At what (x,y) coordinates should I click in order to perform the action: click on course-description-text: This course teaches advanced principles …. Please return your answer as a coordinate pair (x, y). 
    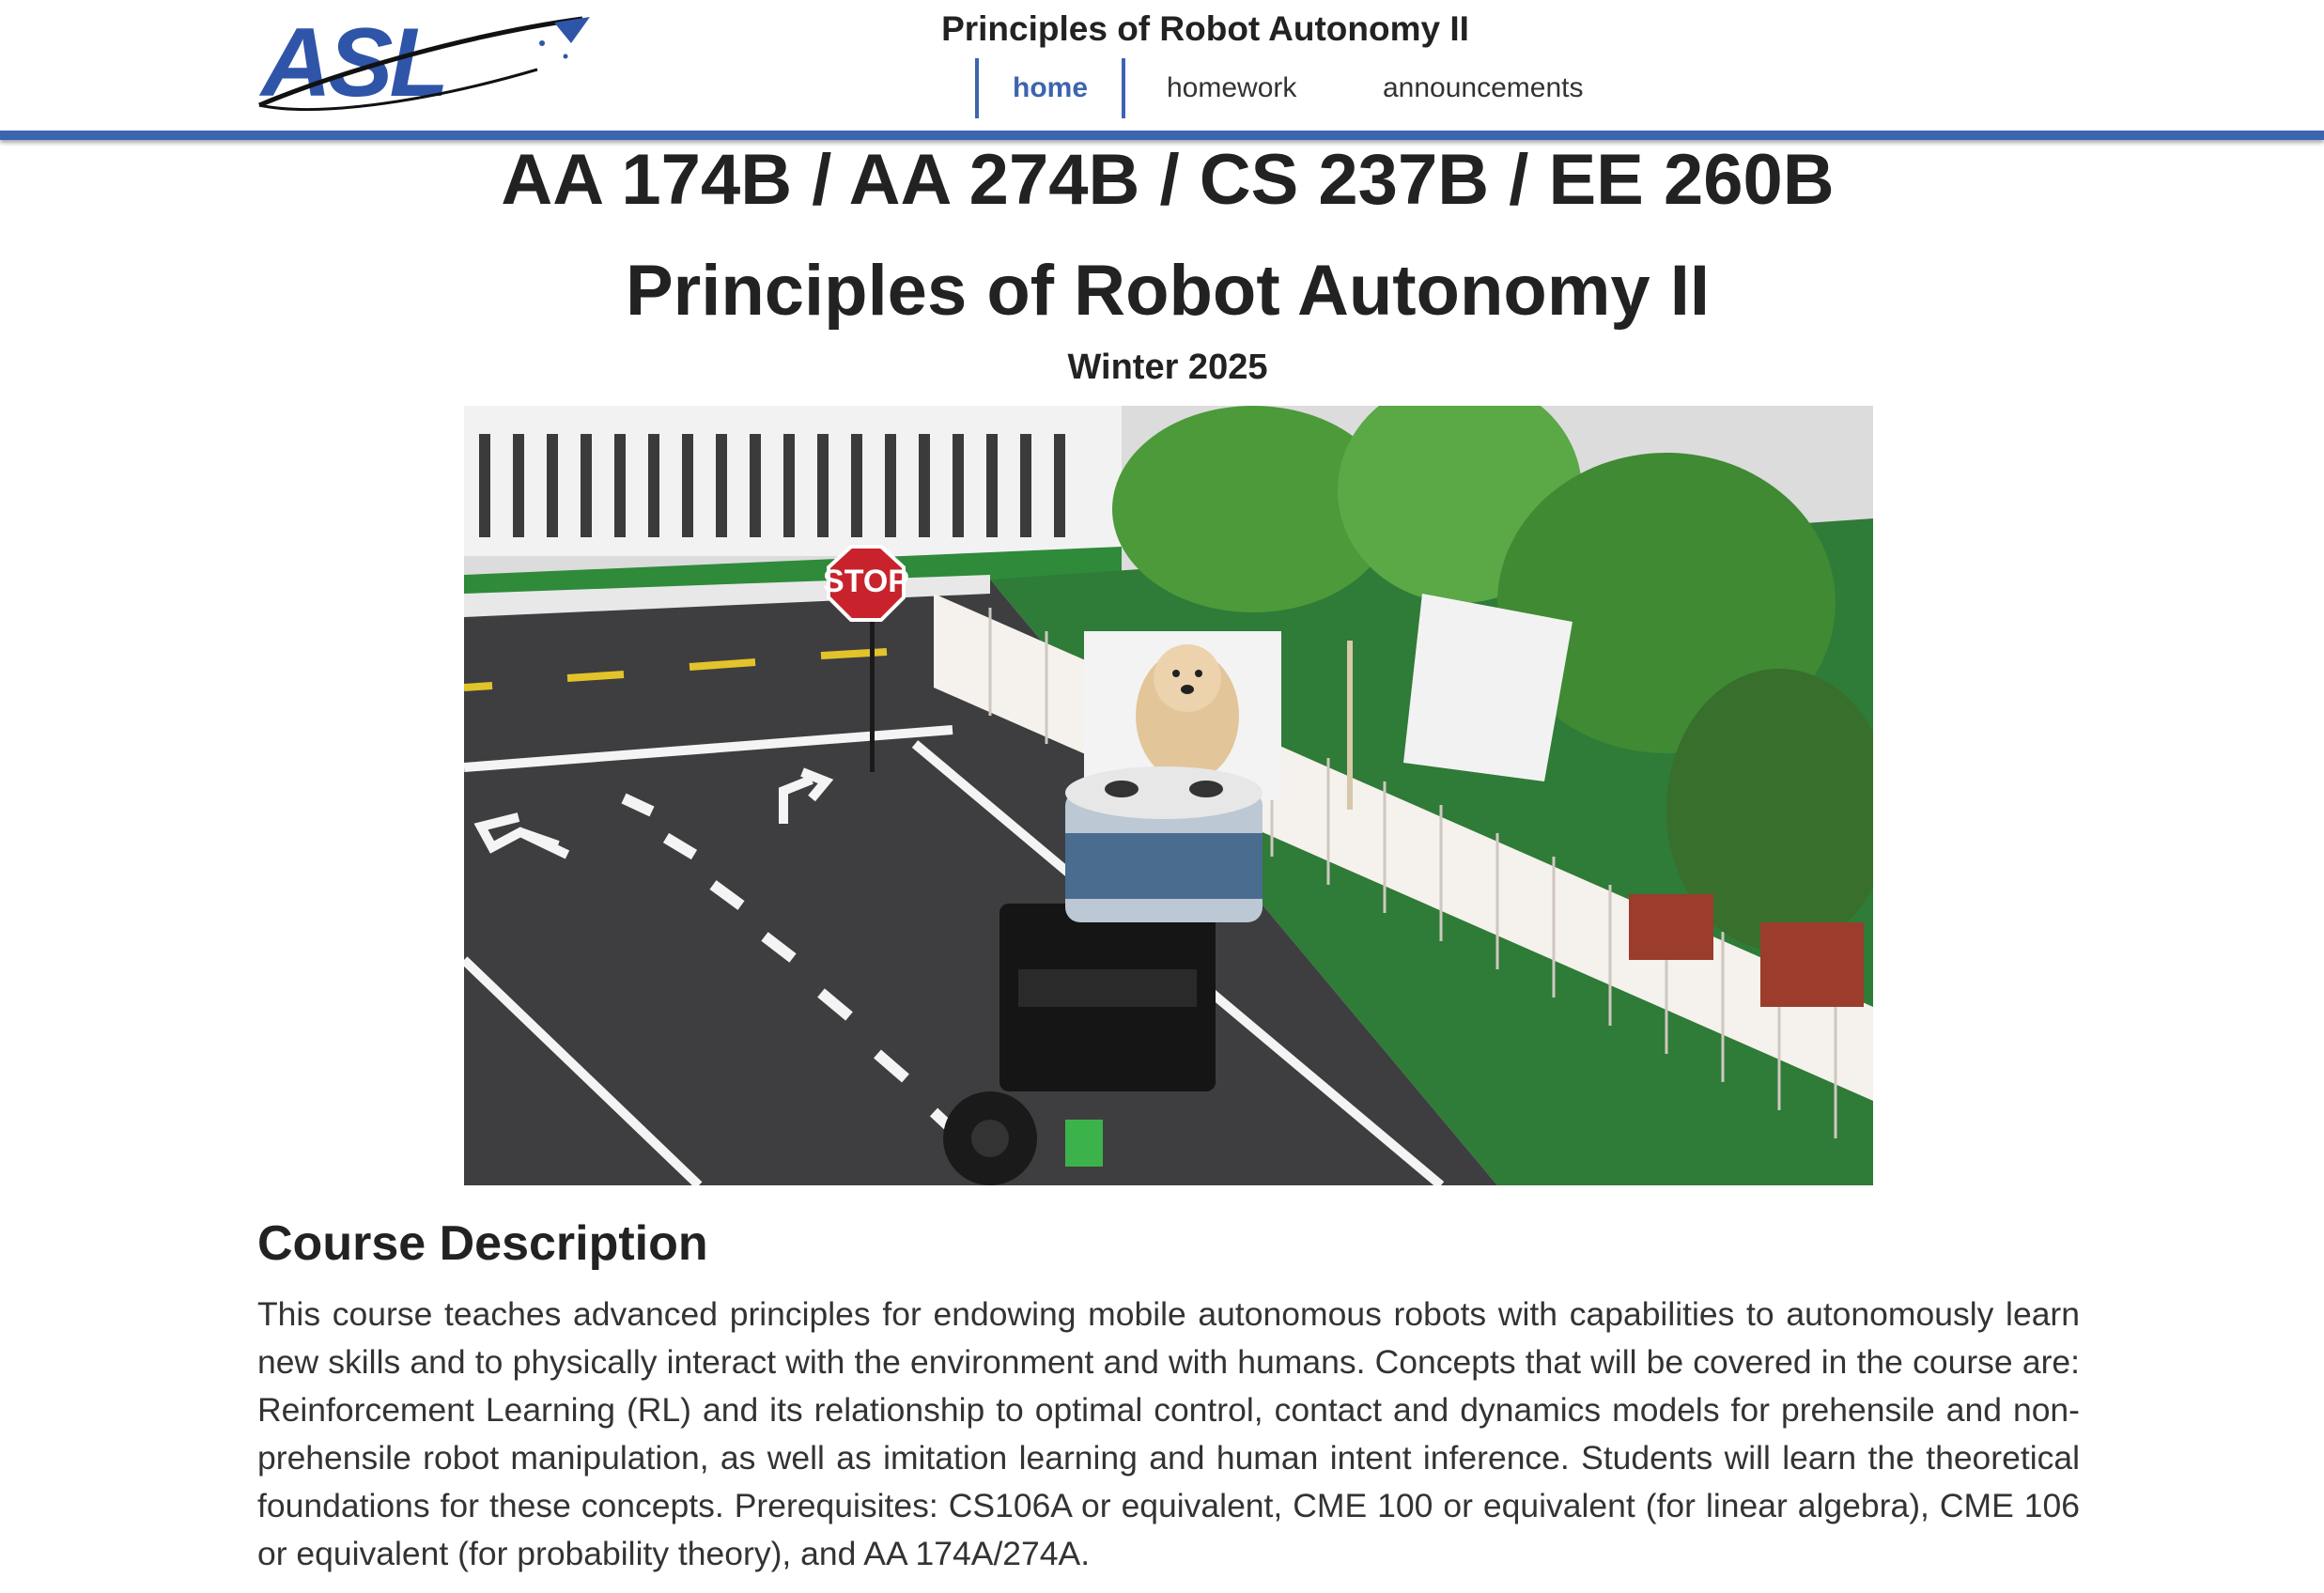
    Looking at the image, I should click on (1168, 1433).